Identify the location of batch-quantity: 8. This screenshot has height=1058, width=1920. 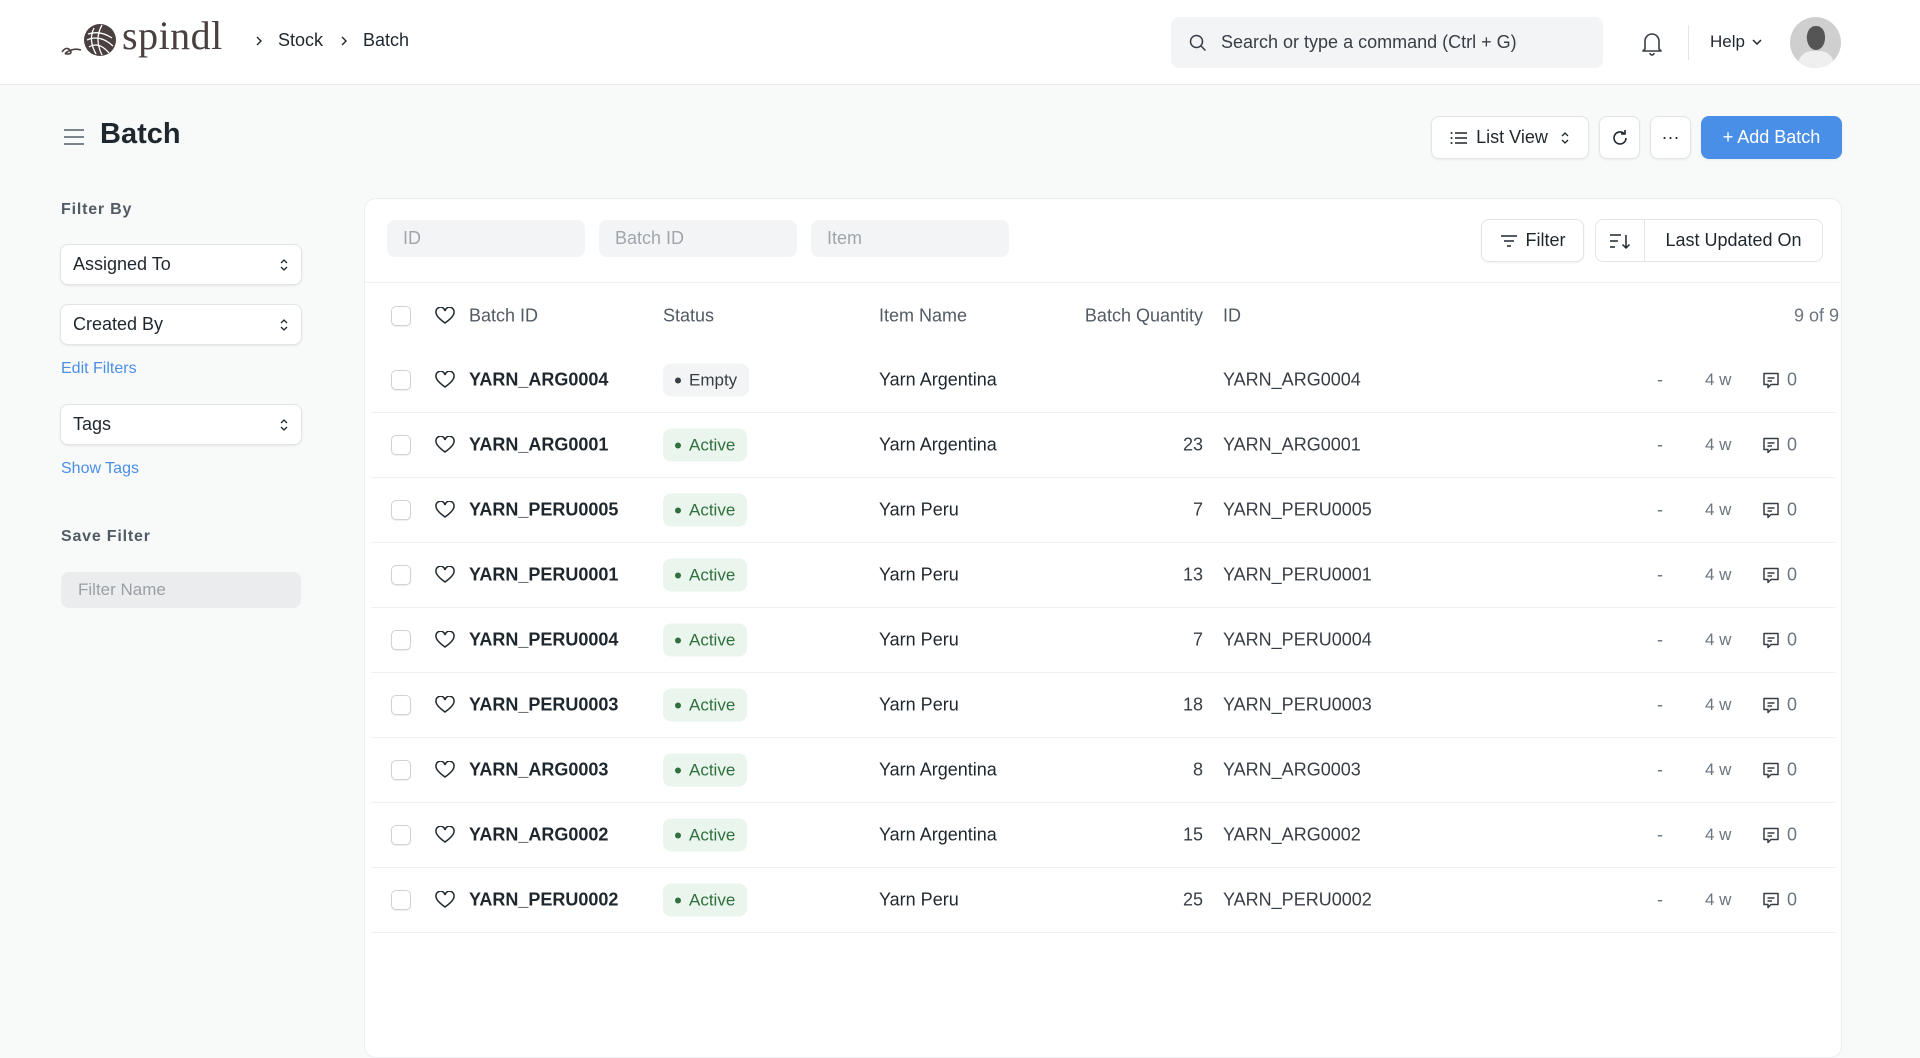
(1197, 769).